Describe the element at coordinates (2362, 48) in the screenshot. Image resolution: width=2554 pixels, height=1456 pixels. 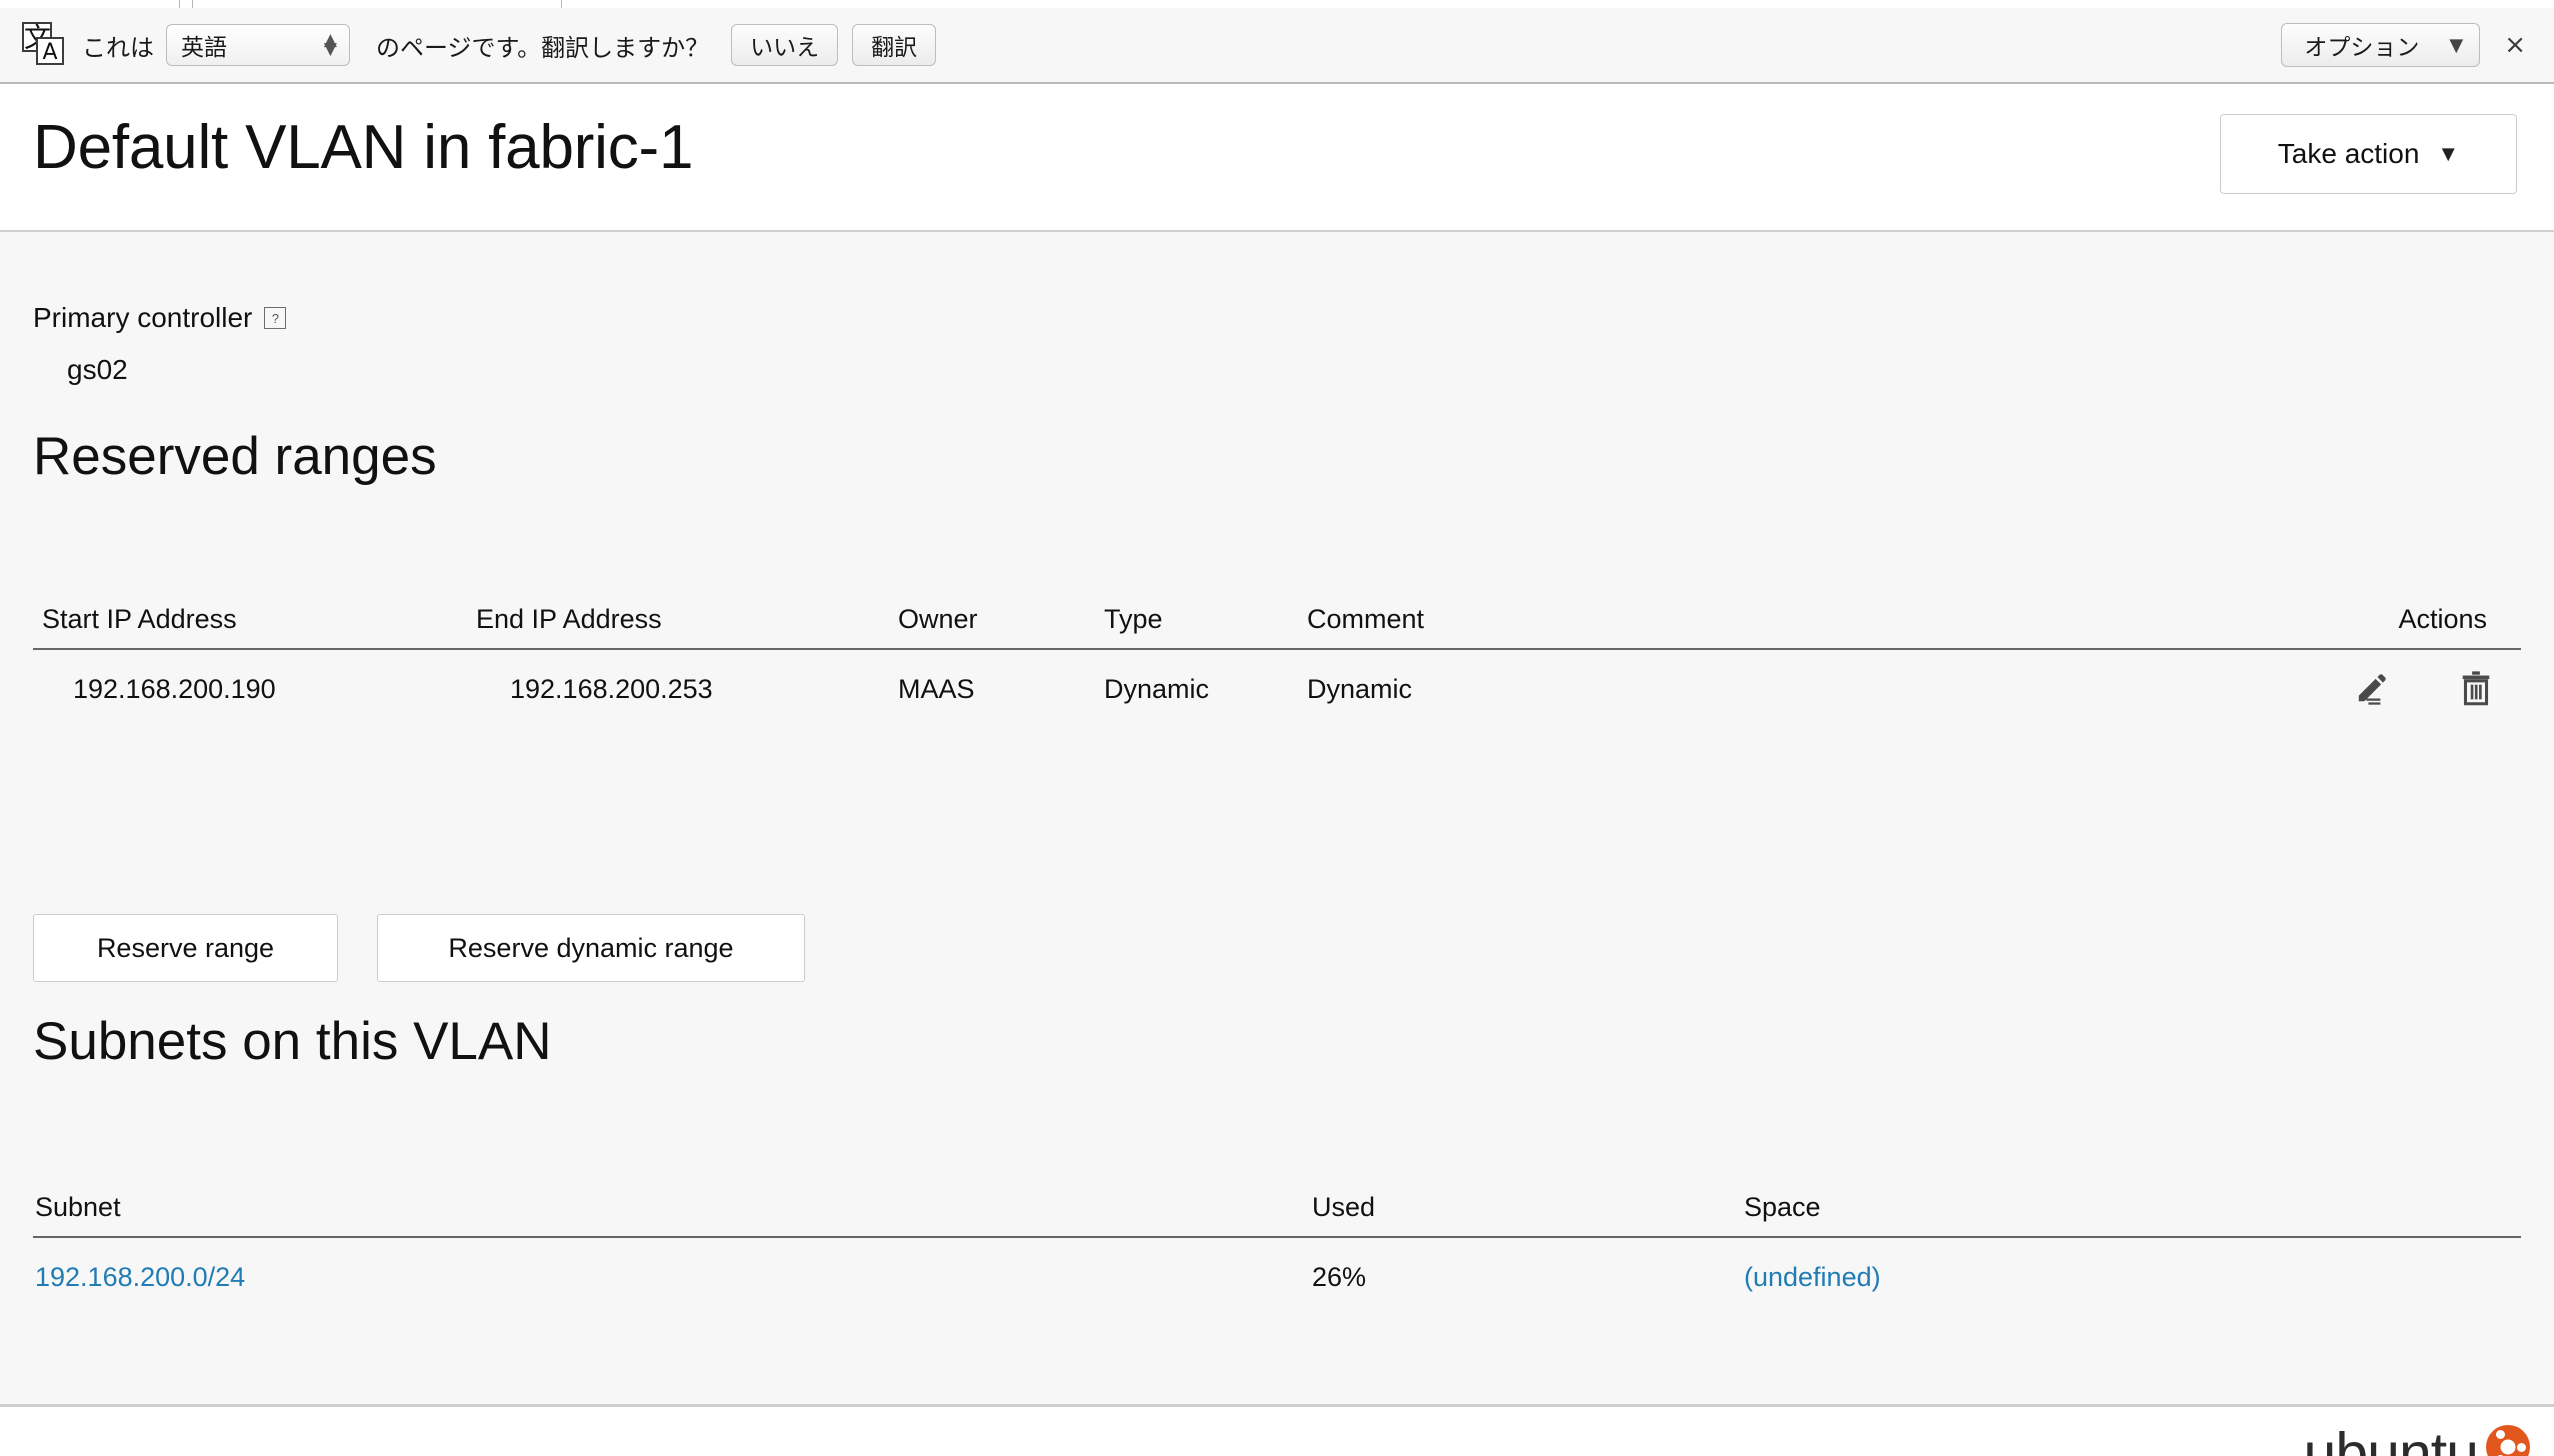
I see `translate-options-label: オプション` at that location.